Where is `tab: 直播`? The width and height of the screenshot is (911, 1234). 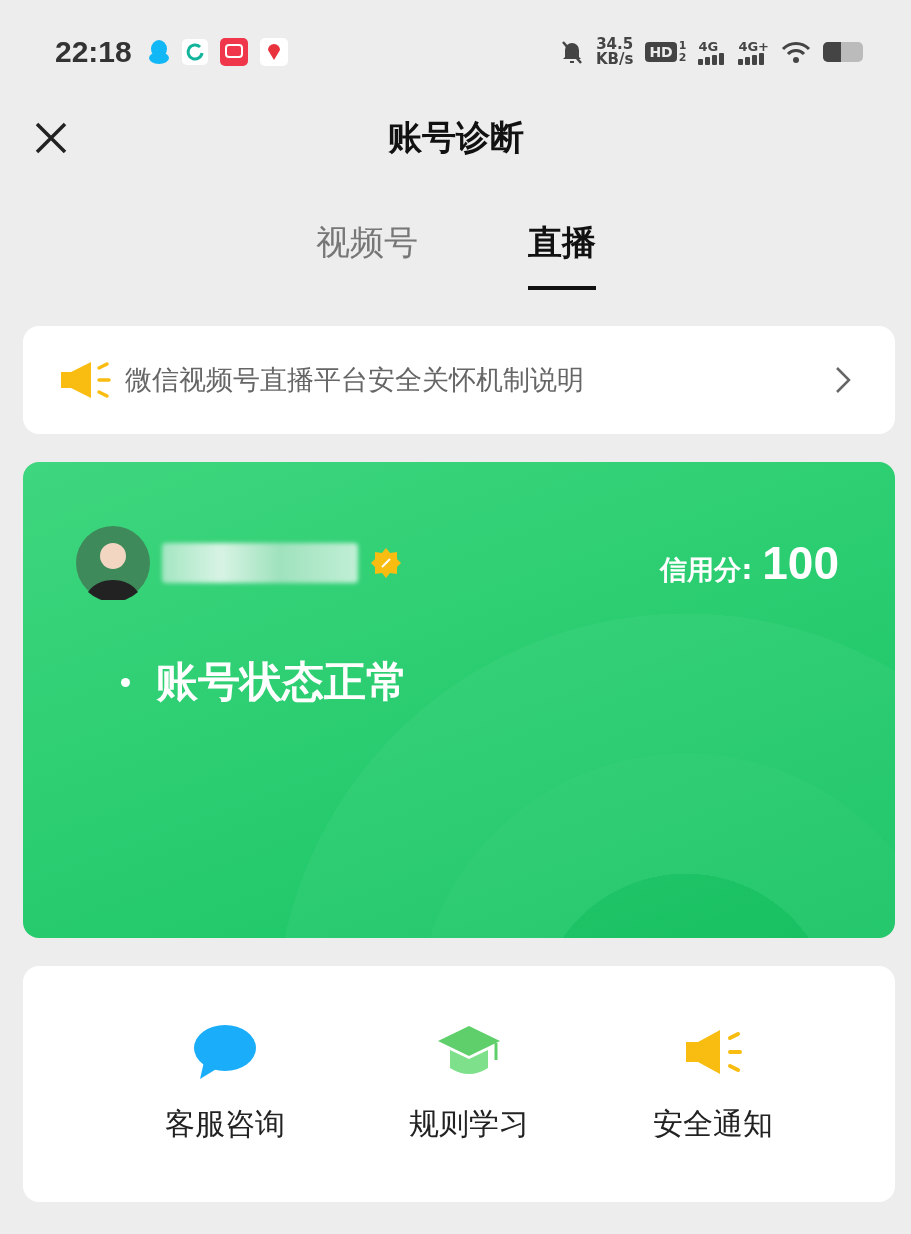 tab: 直播 is located at coordinates (561, 250).